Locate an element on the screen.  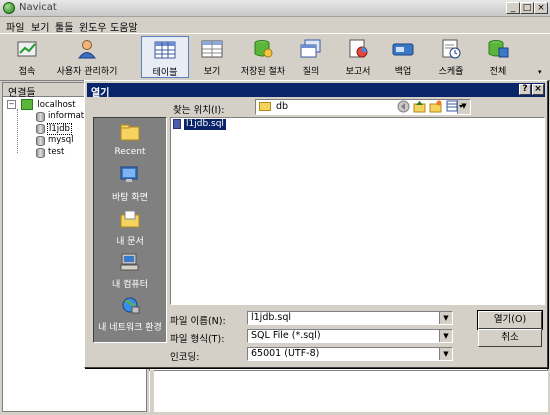
toolbar-query-label: 질의 is located at coordinates (311, 72).